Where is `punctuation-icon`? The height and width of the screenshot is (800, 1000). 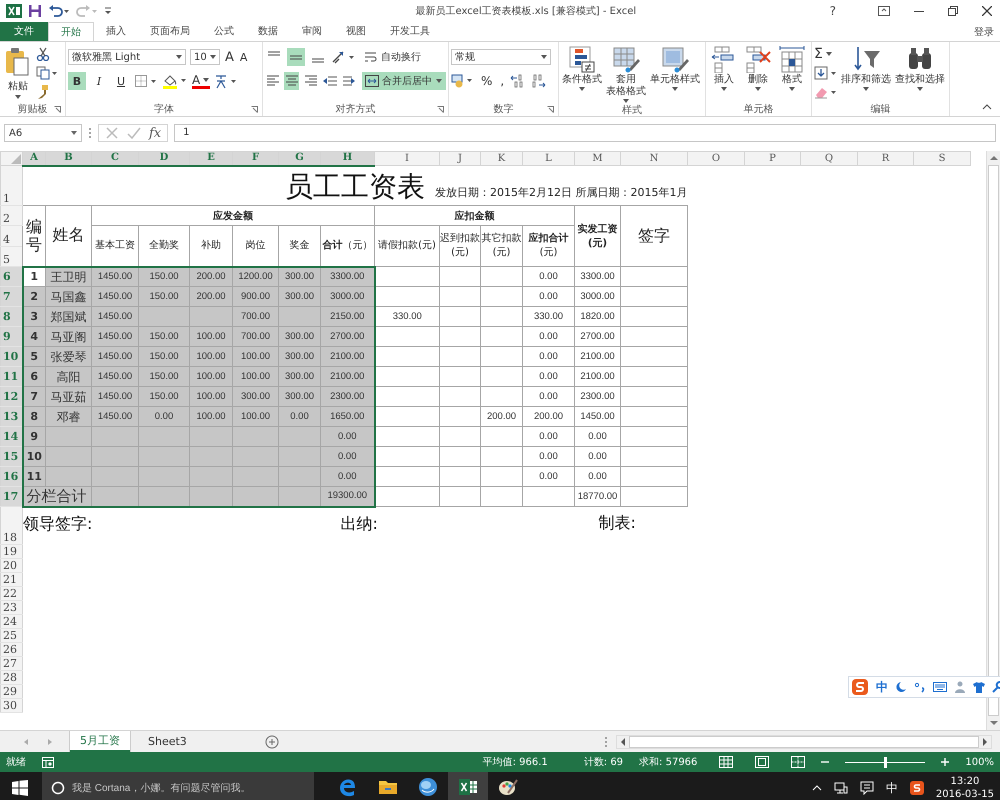
punctuation-icon is located at coordinates (920, 687).